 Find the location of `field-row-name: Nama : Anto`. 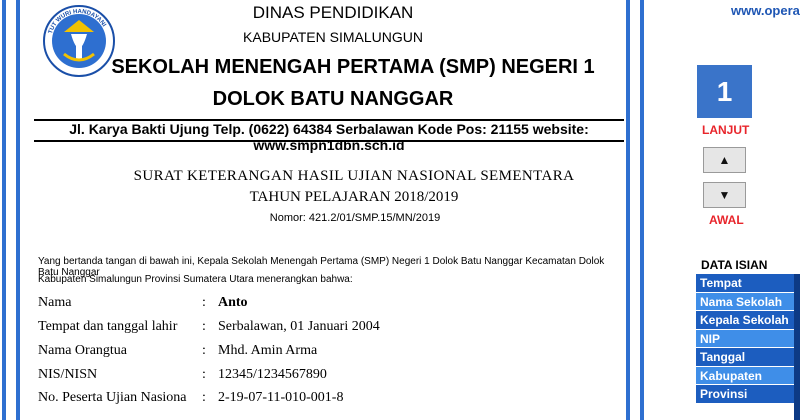

field-row-name: Nama : Anto is located at coordinates (323, 305).